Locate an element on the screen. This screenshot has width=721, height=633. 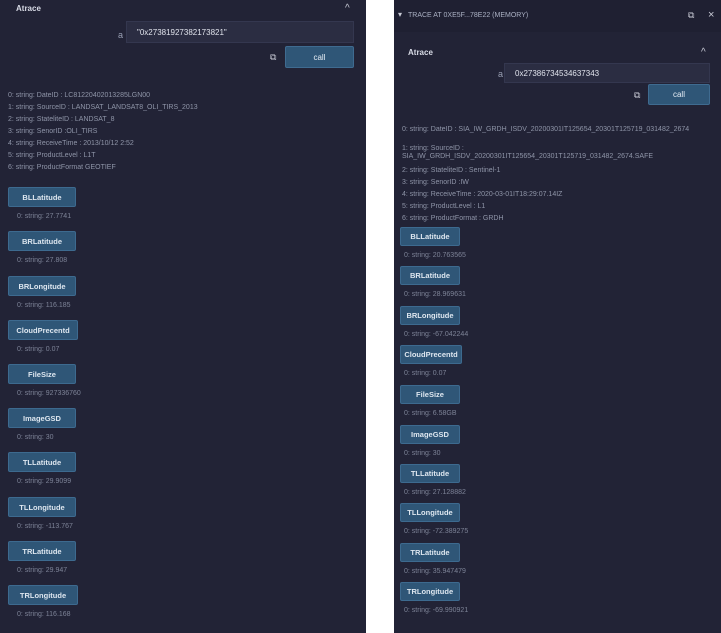
param-input: "0x27381927382173821" is located at coordinates (240, 32).